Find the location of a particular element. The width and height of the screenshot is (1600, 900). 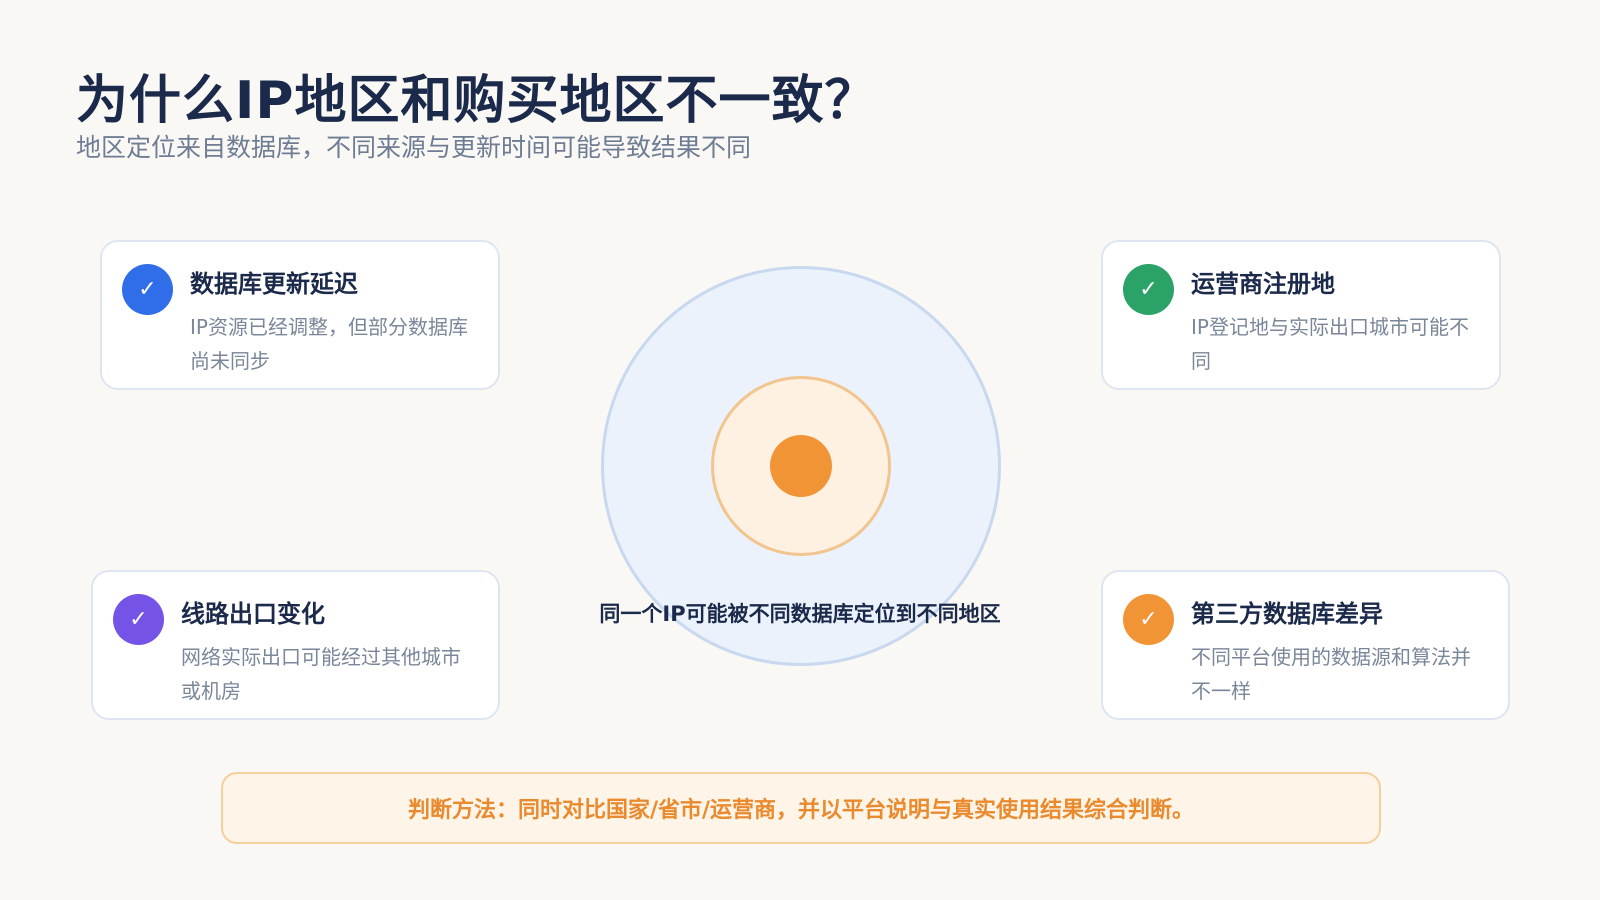

reason-card-route-exit: ✓ 线路出口变化 网络实际出口可能经过其他城市或机房 is located at coordinates (295, 645).